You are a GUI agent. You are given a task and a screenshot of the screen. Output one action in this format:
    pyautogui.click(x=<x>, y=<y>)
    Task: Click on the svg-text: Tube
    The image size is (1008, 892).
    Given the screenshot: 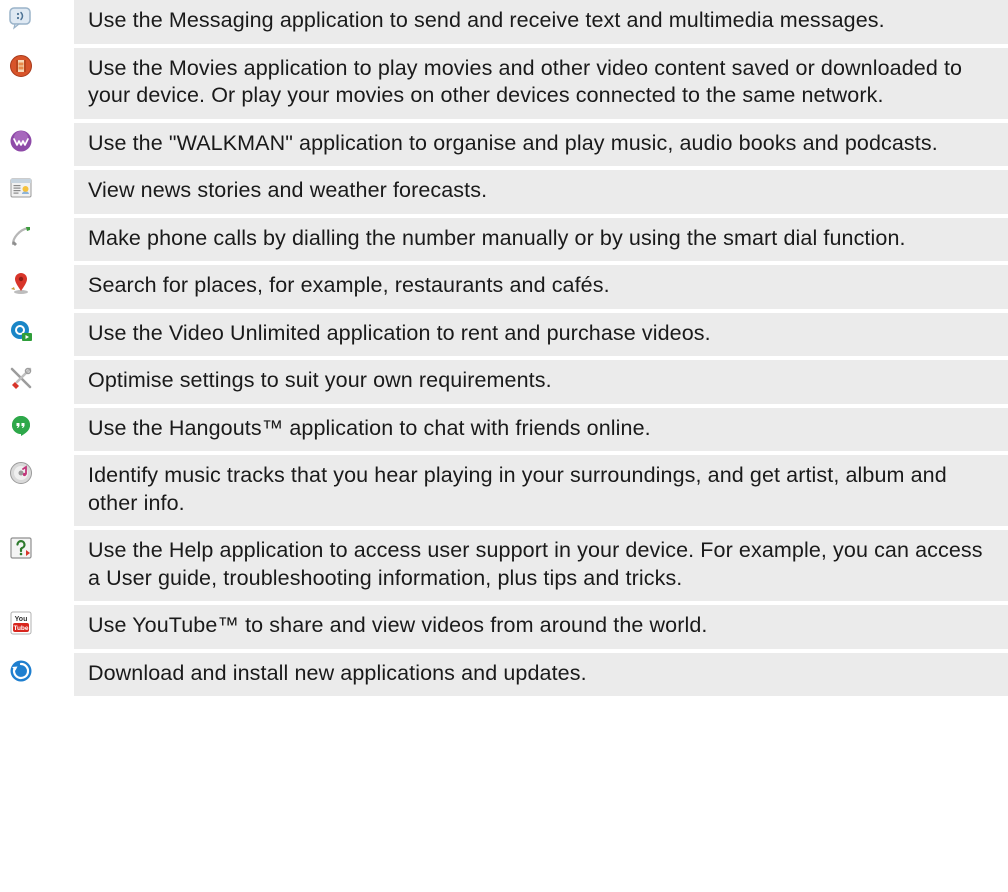 What is the action you would take?
    pyautogui.click(x=20, y=628)
    